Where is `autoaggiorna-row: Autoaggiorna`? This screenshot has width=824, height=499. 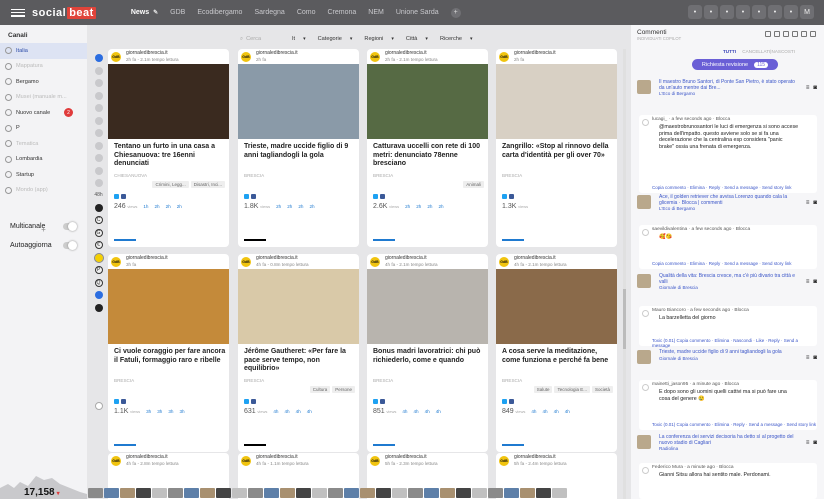 autoaggiorna-row: Autoaggiorna is located at coordinates (43, 245).